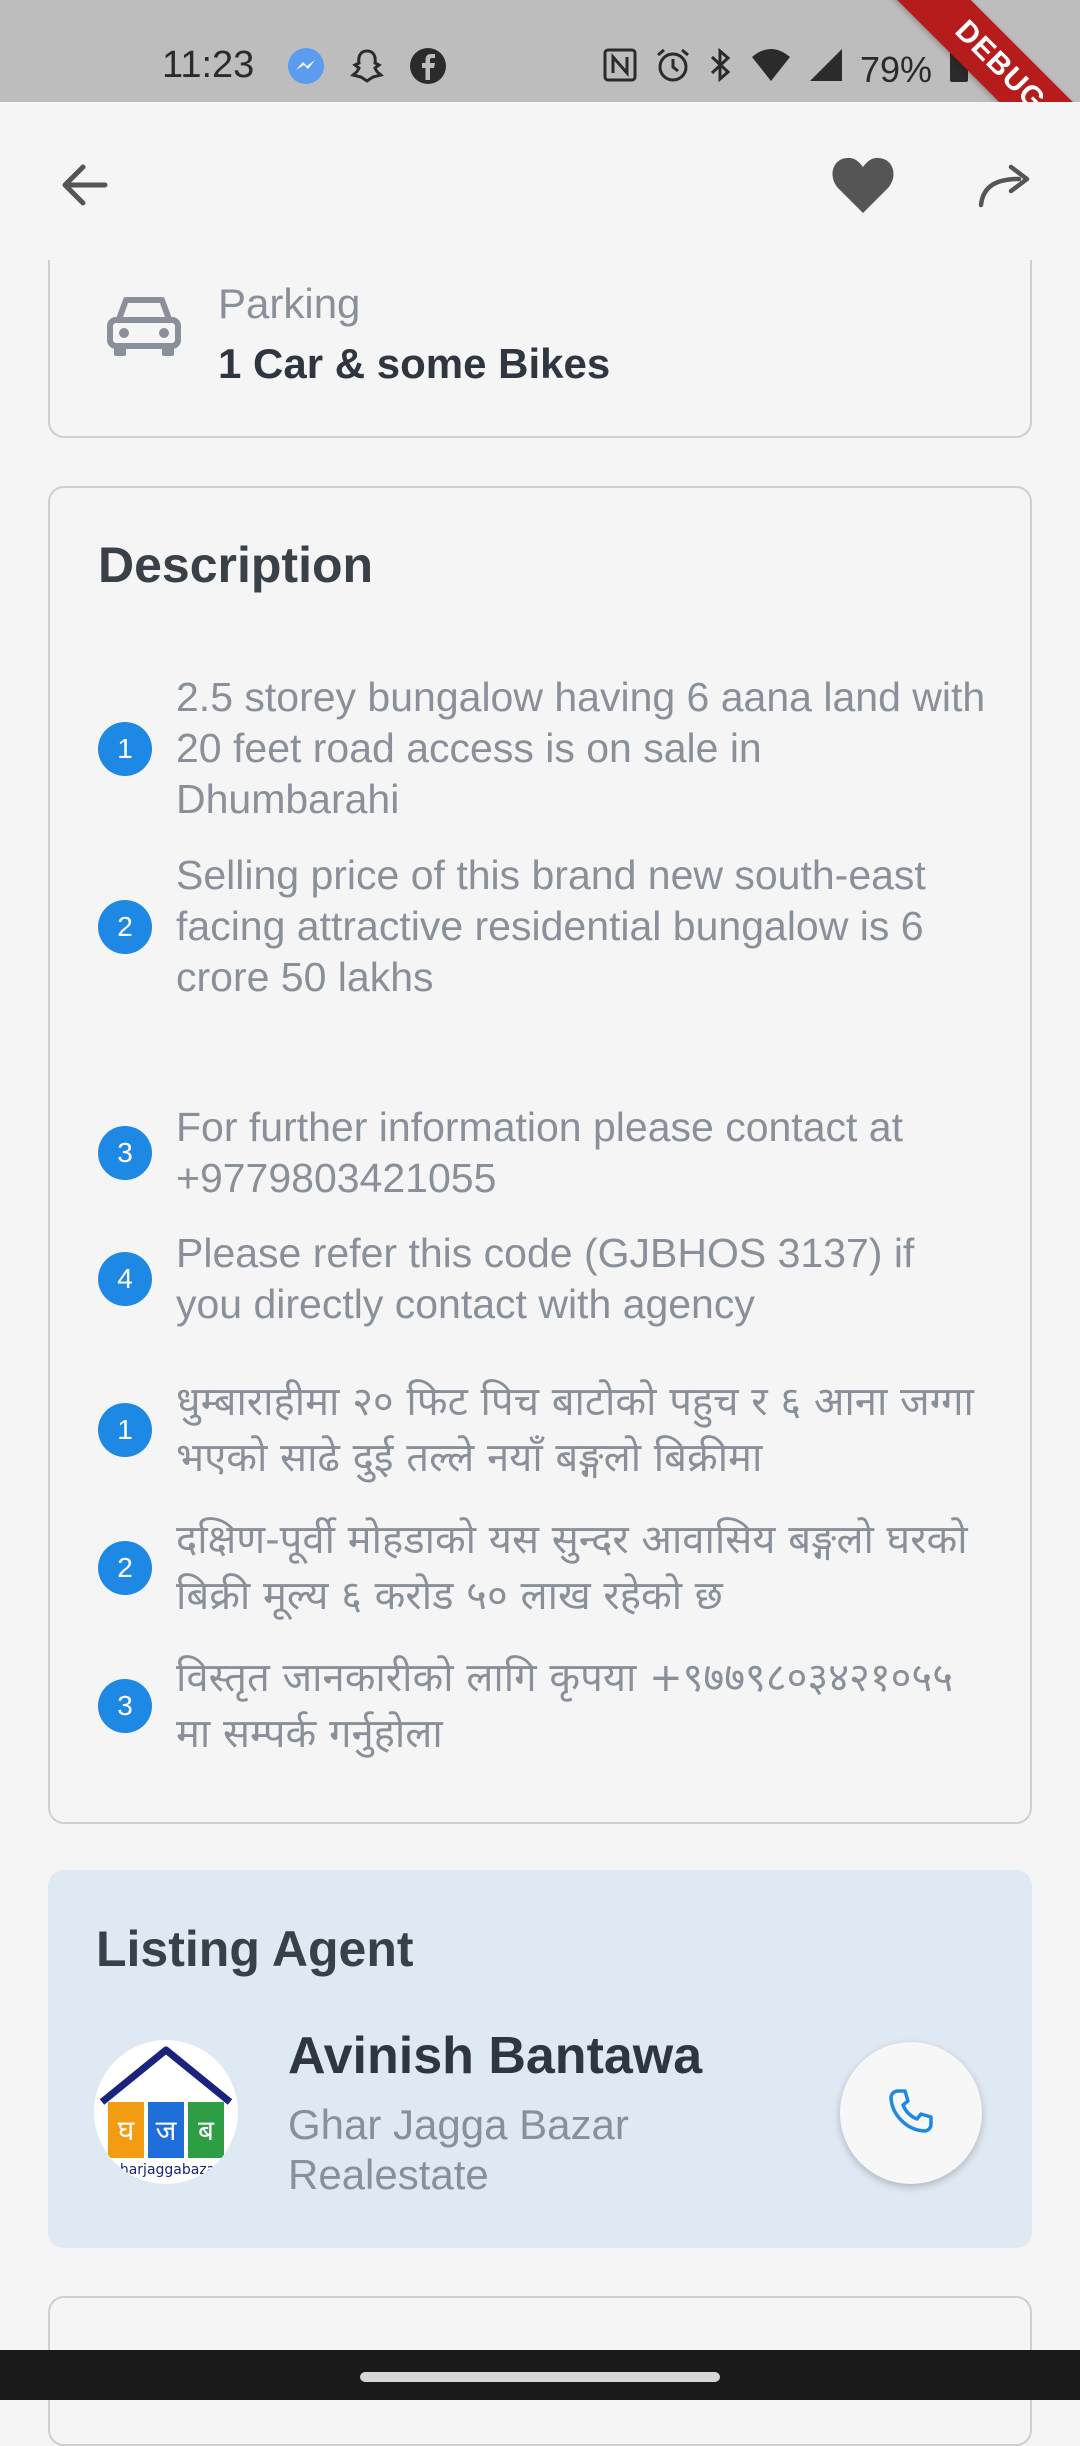 This screenshot has height=2446, width=1080. Describe the element at coordinates (126, 2130) in the screenshot. I see `logo-letter: घ` at that location.